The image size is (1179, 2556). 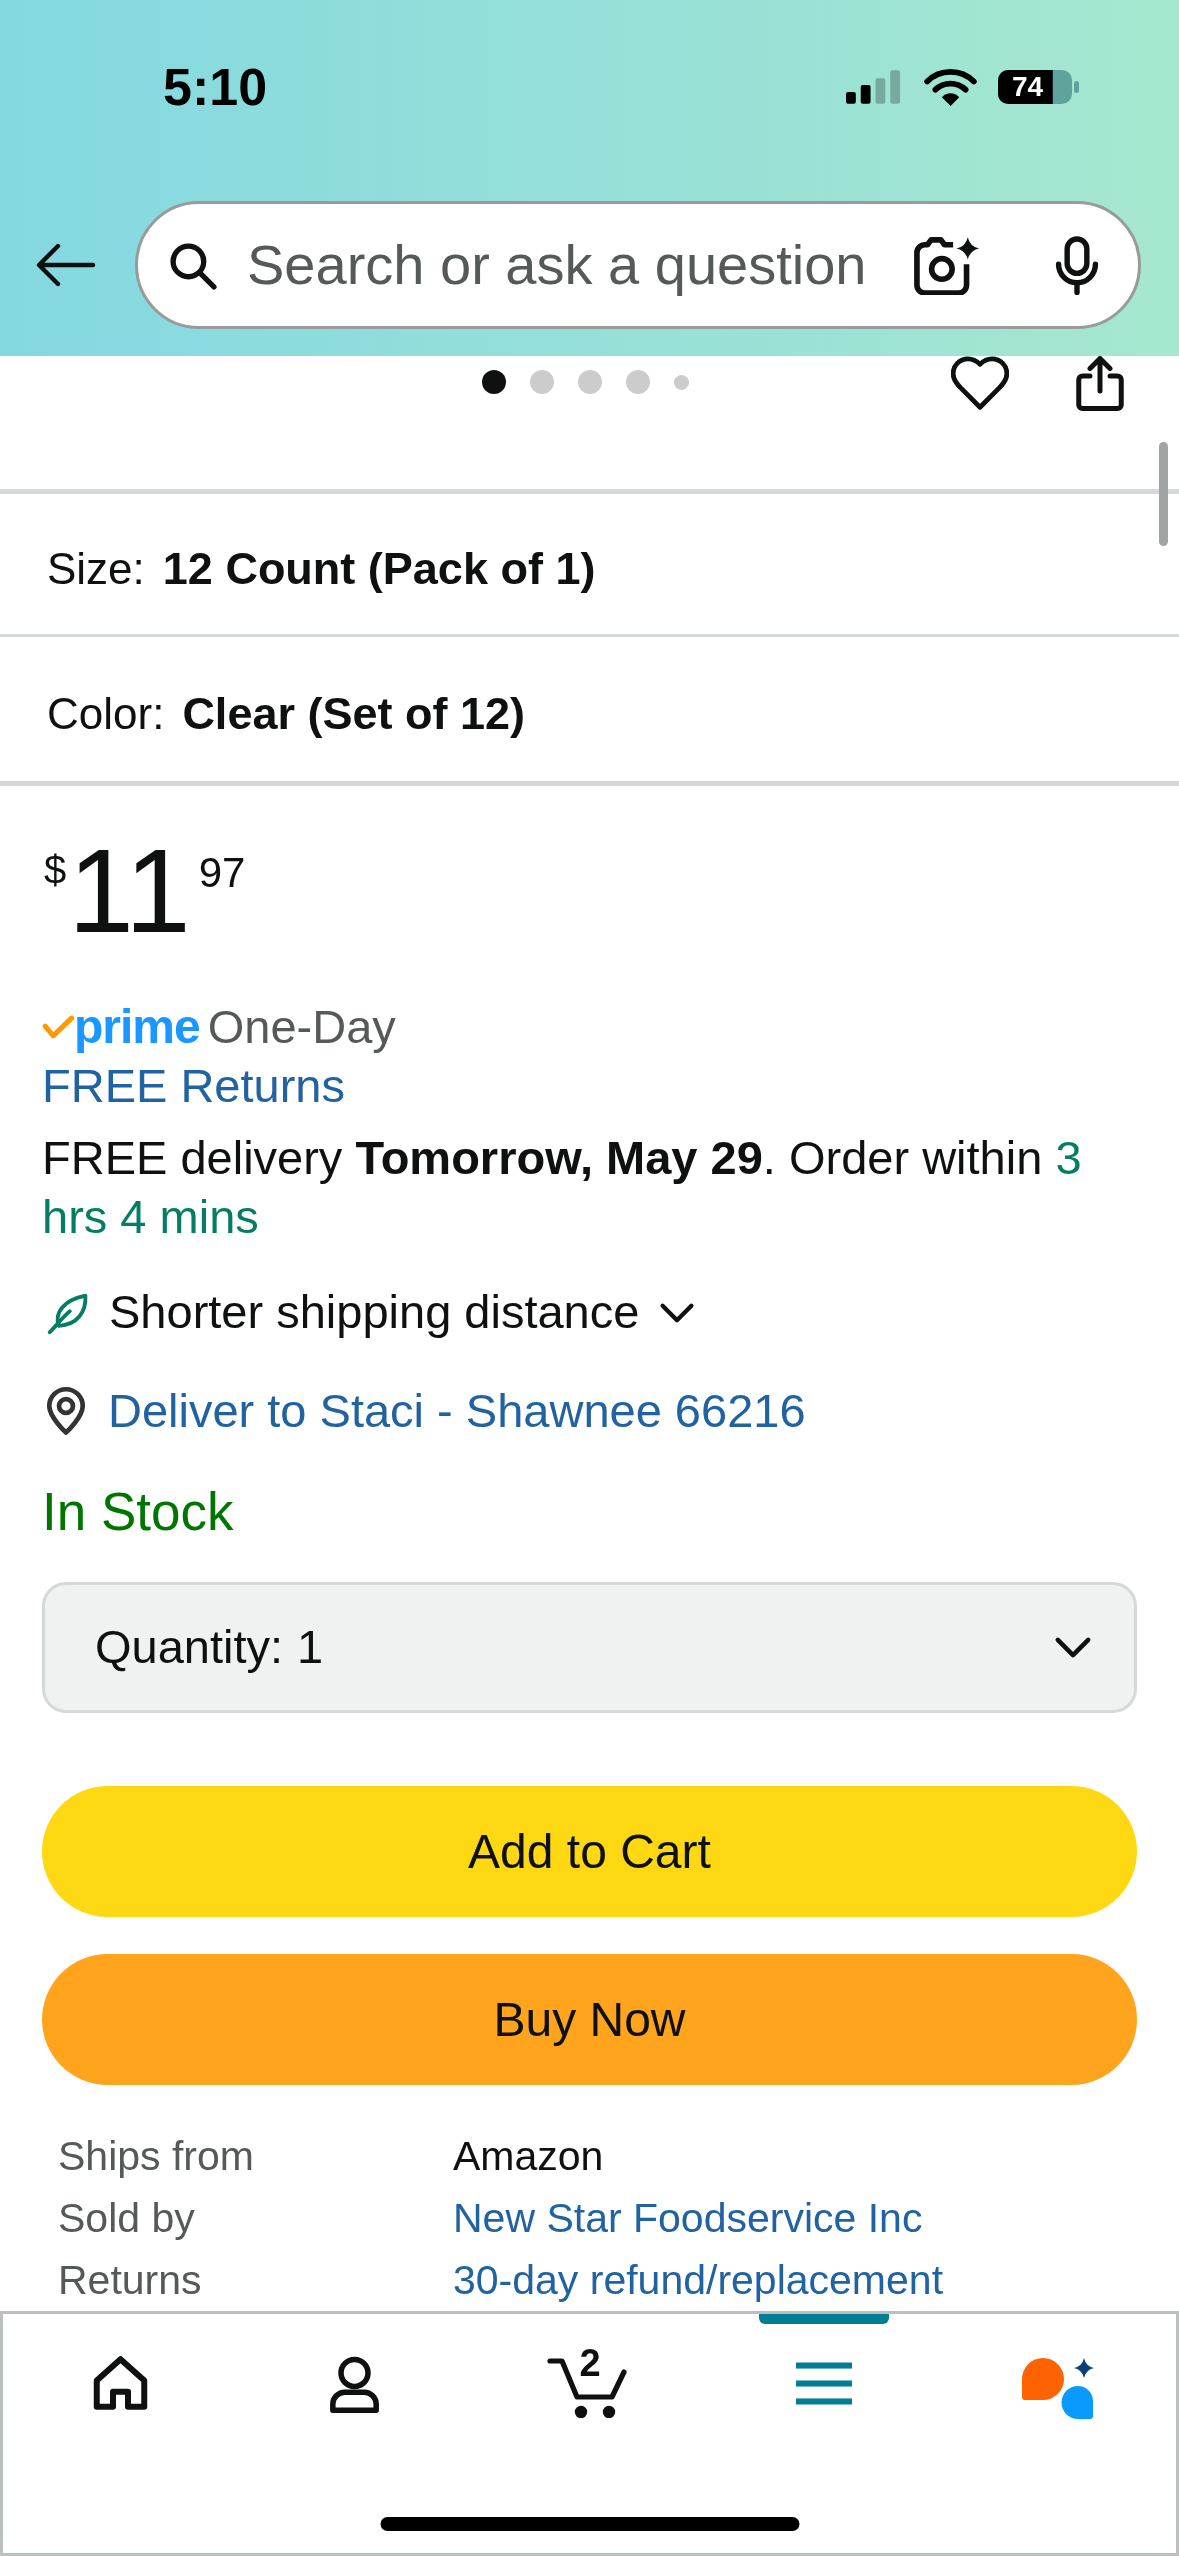 What do you see at coordinates (192, 265) in the screenshot?
I see `search-icon` at bounding box center [192, 265].